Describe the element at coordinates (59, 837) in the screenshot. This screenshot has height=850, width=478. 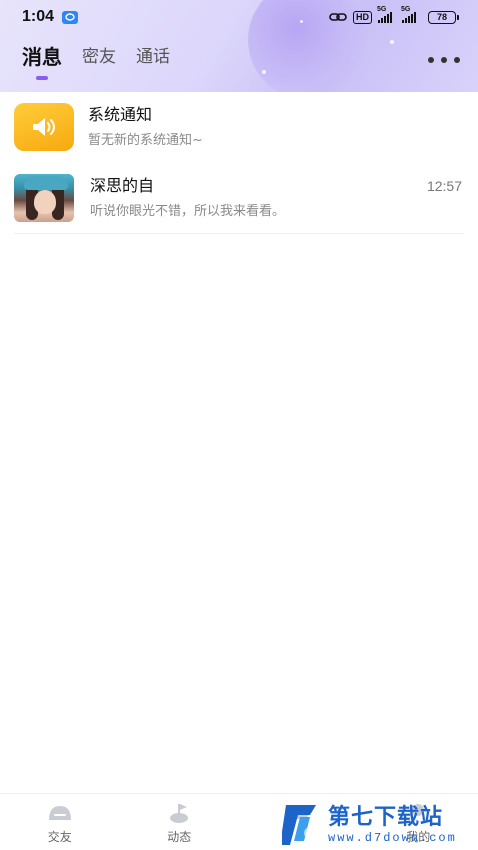
I see `nav-label: 交友` at that location.